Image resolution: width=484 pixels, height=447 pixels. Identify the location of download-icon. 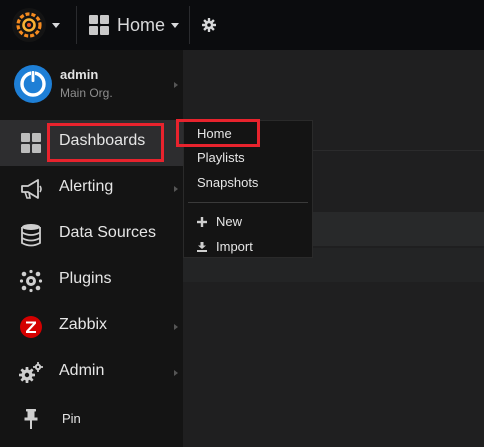
(202, 246).